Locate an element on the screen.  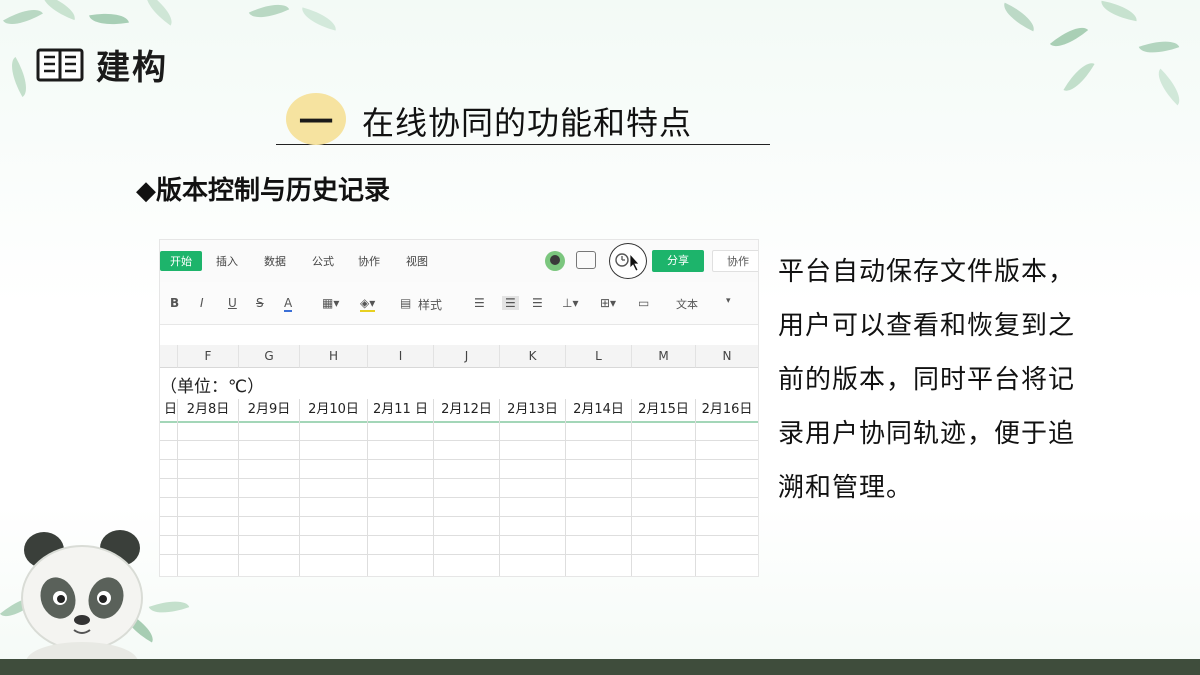
align-center-icon: ☰ is located at coordinates (510, 303).